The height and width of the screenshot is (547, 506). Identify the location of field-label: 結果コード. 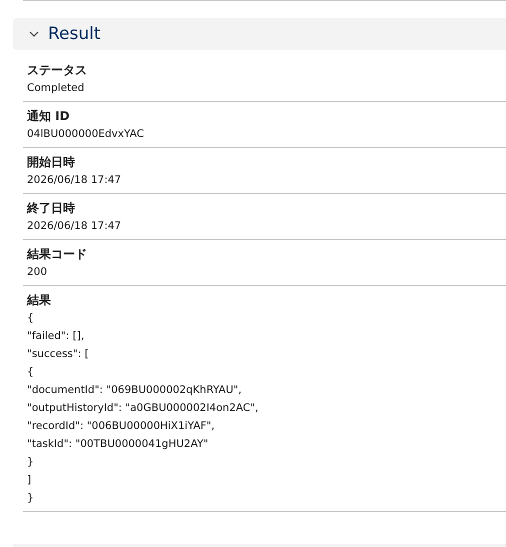
(57, 254).